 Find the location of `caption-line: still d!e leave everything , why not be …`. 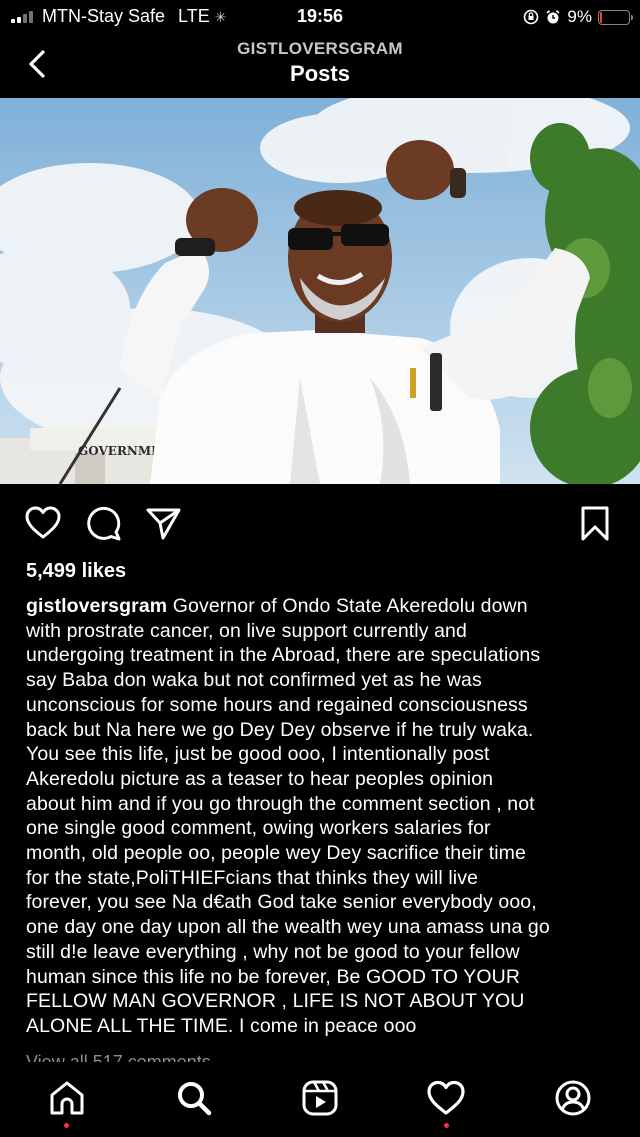

caption-line: still d!e leave everything , why not be … is located at coordinates (273, 951).